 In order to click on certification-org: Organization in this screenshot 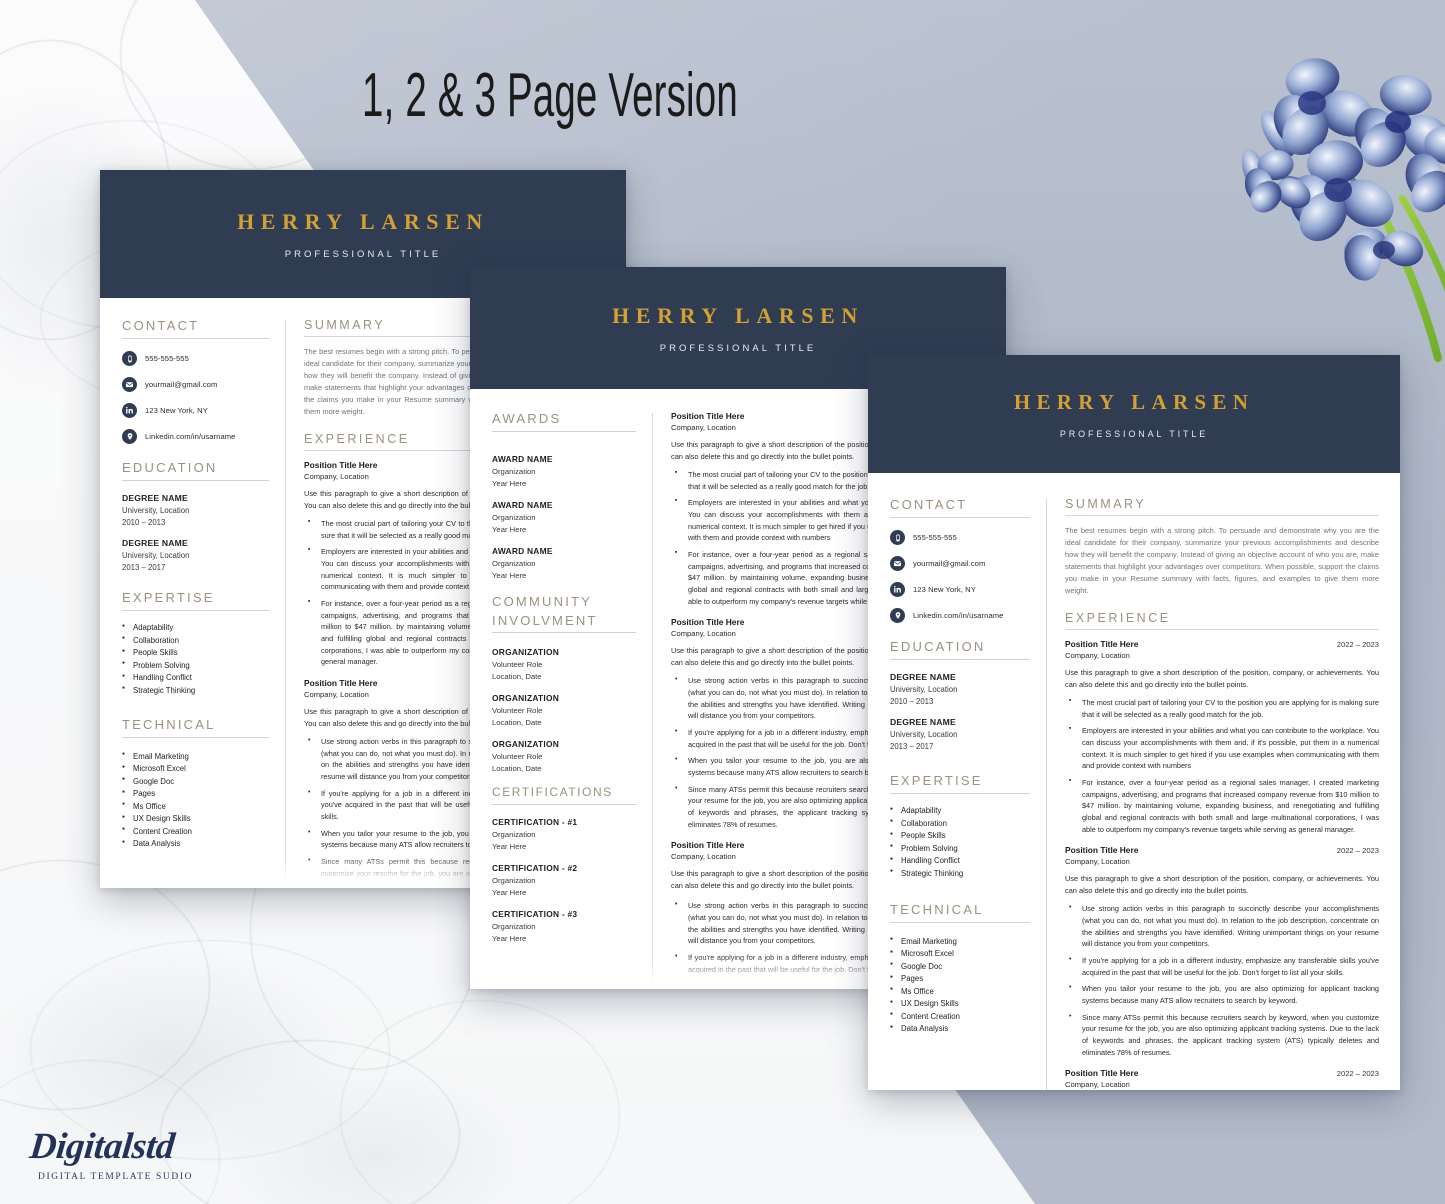, I will do `click(514, 926)`.